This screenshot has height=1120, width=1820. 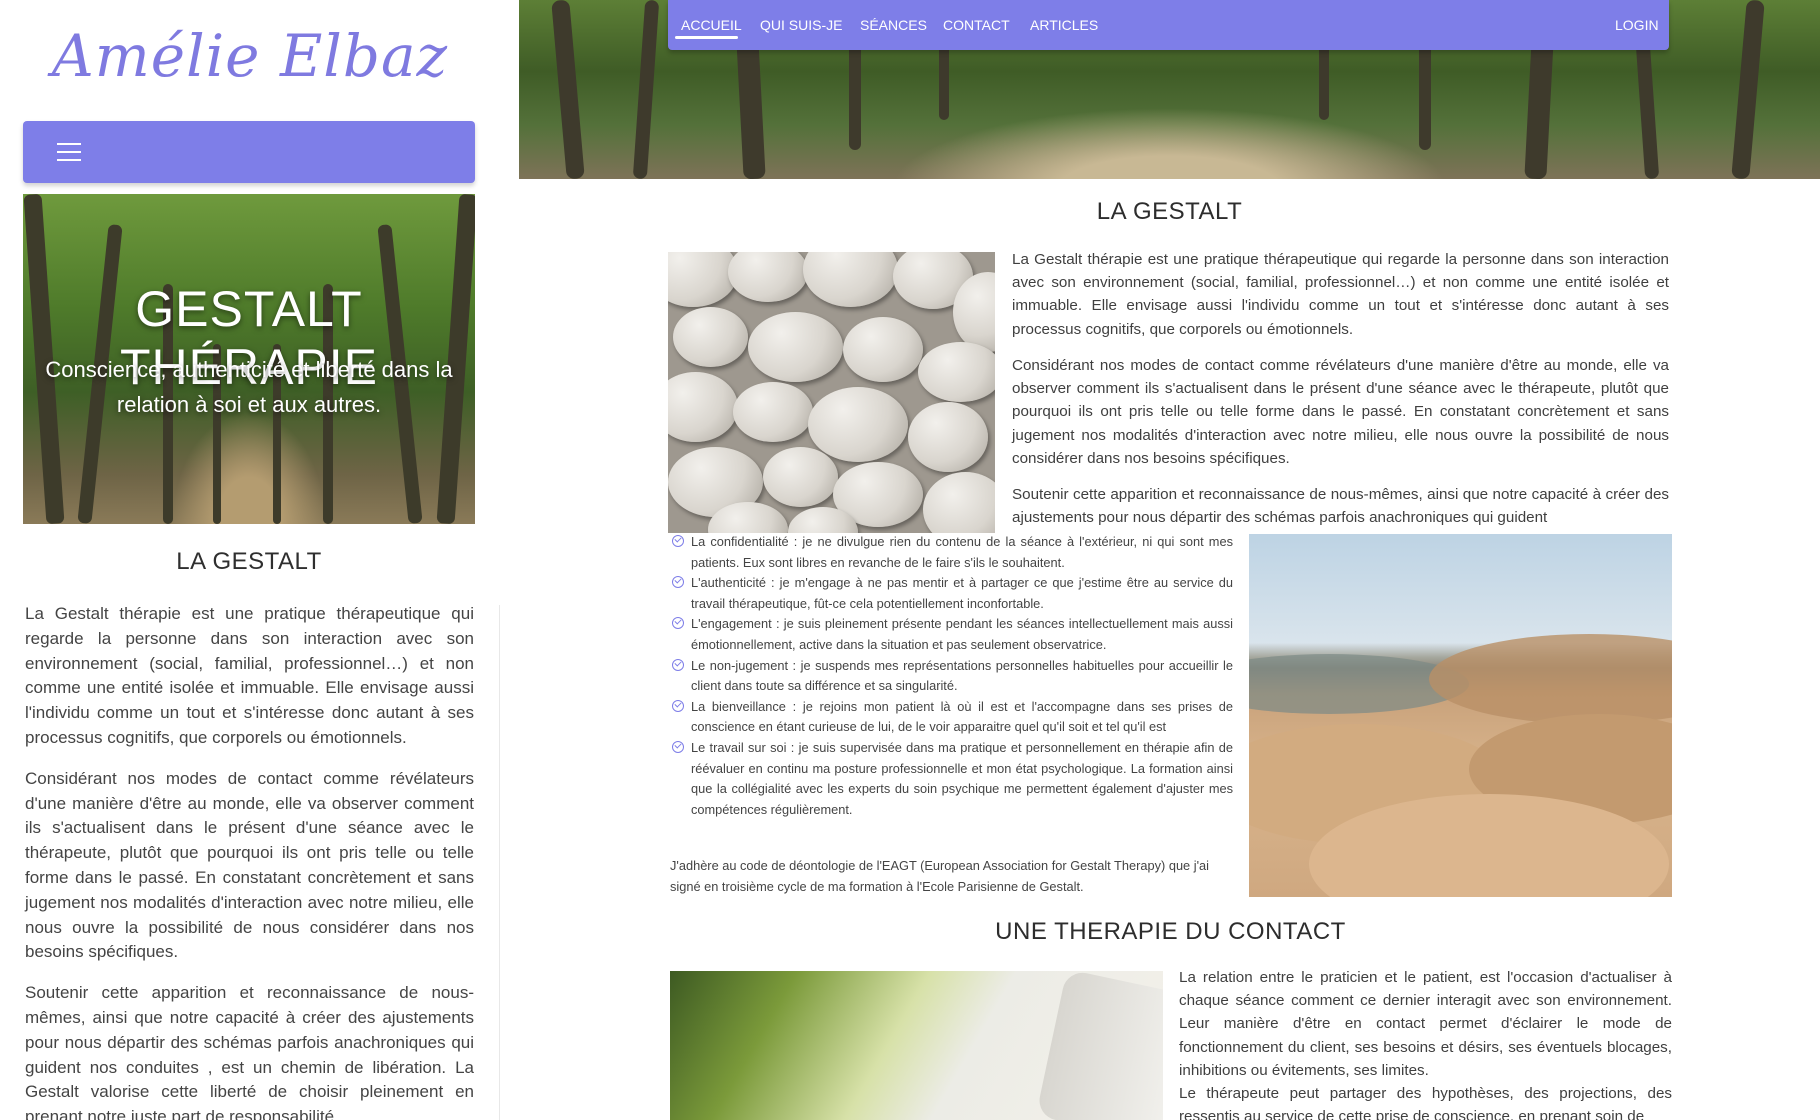 I want to click on dunes-image, so click(x=1460, y=715).